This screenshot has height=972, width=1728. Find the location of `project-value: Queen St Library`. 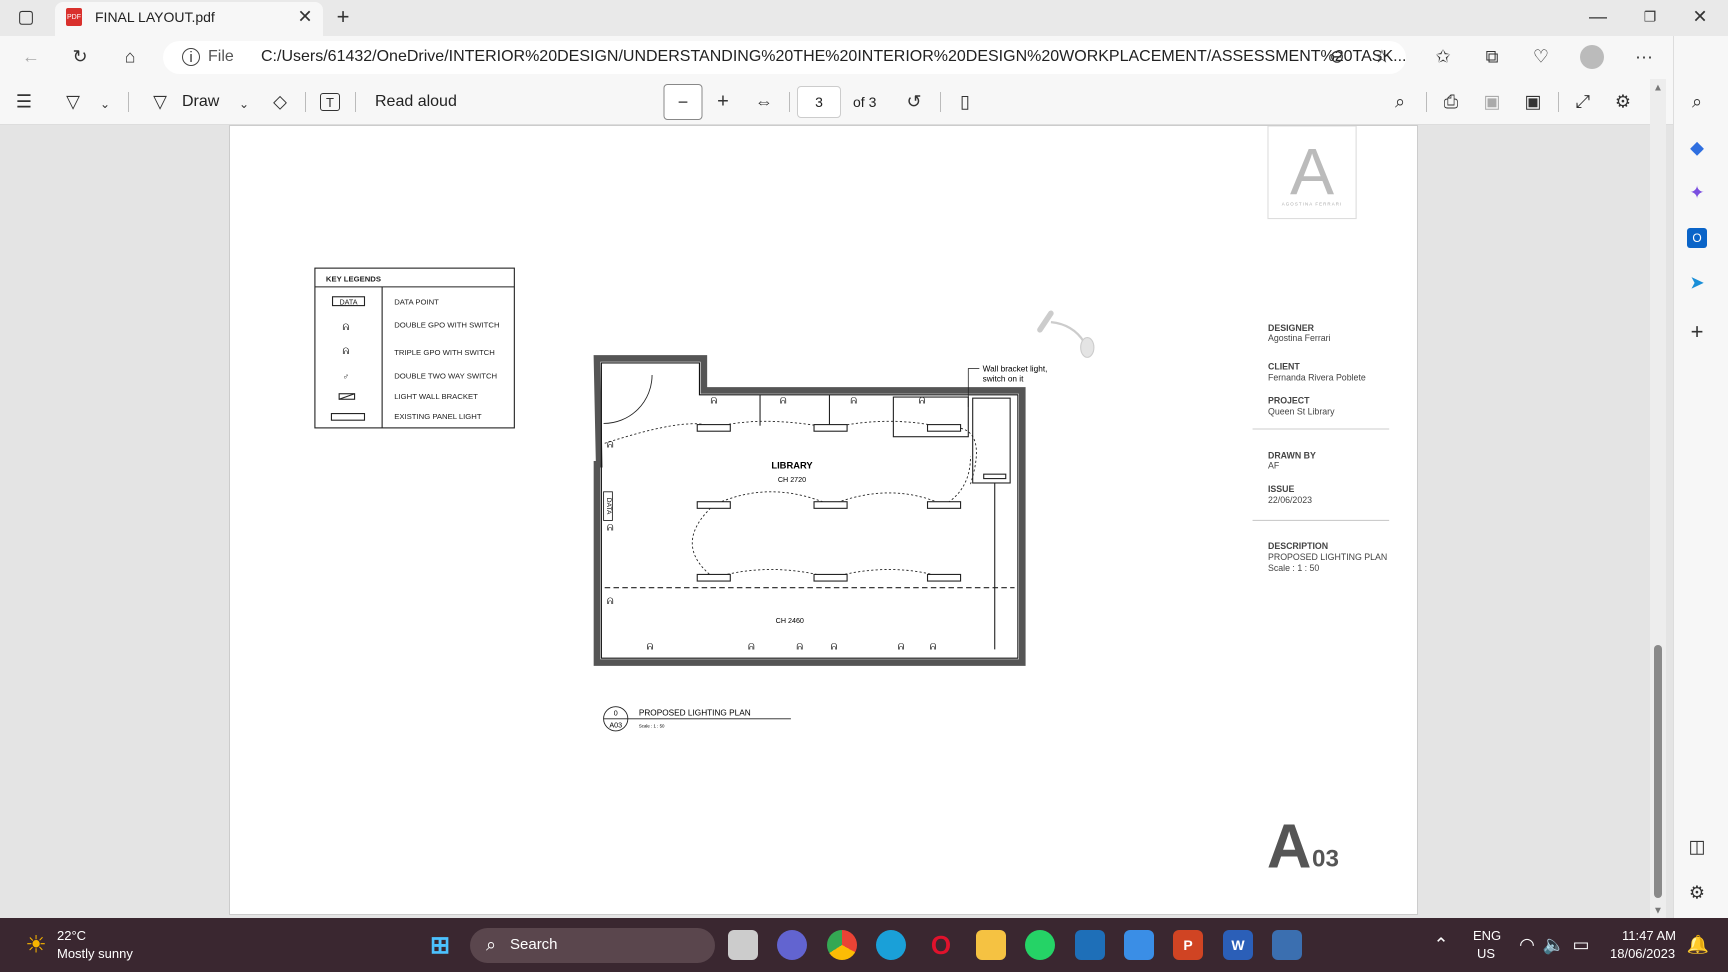

project-value: Queen St Library is located at coordinates (1301, 412).